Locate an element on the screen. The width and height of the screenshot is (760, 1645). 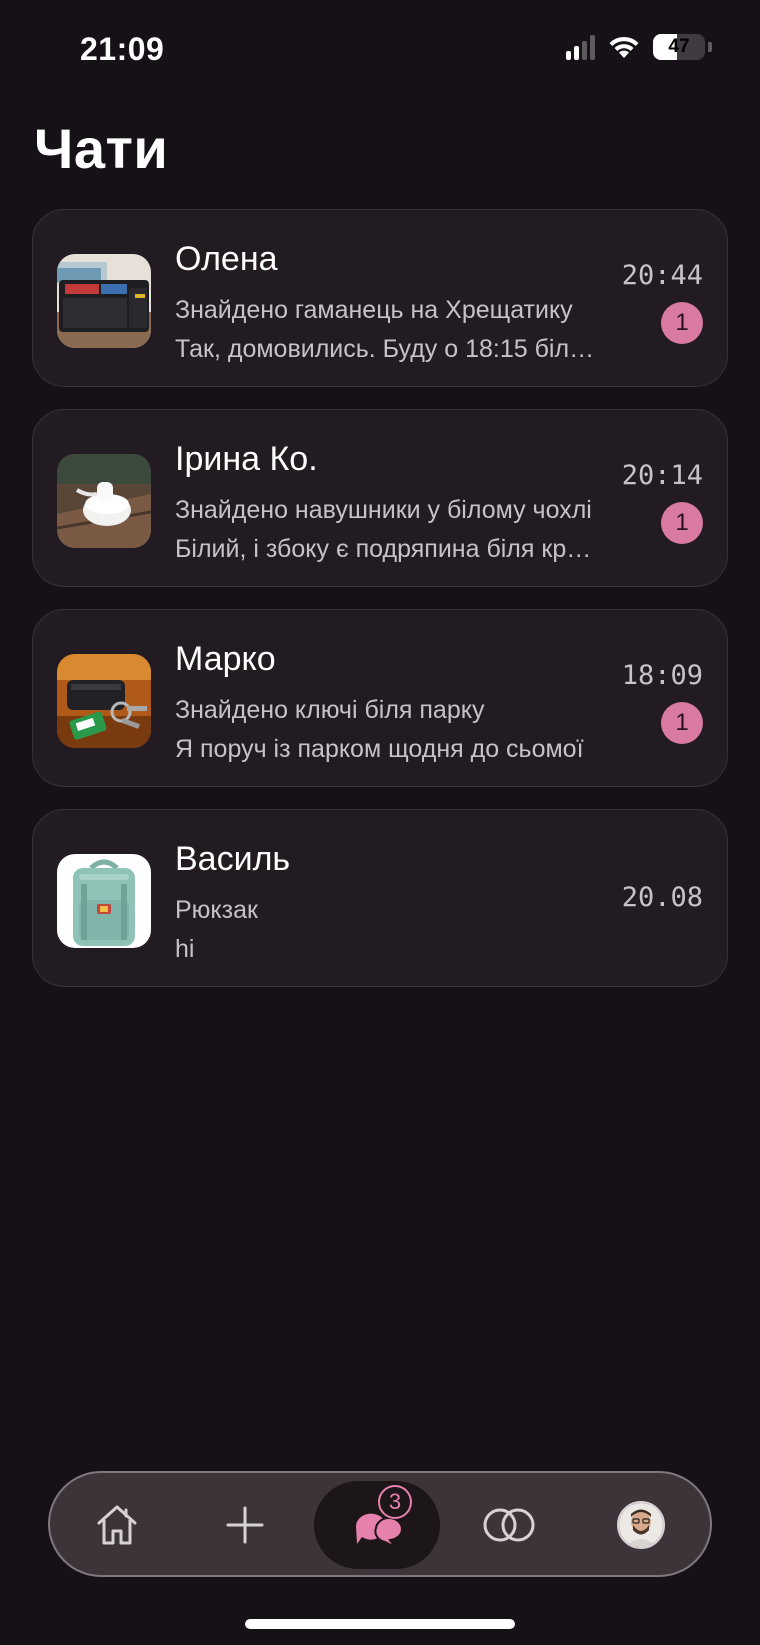
tab-add is located at coordinates (245, 1525).